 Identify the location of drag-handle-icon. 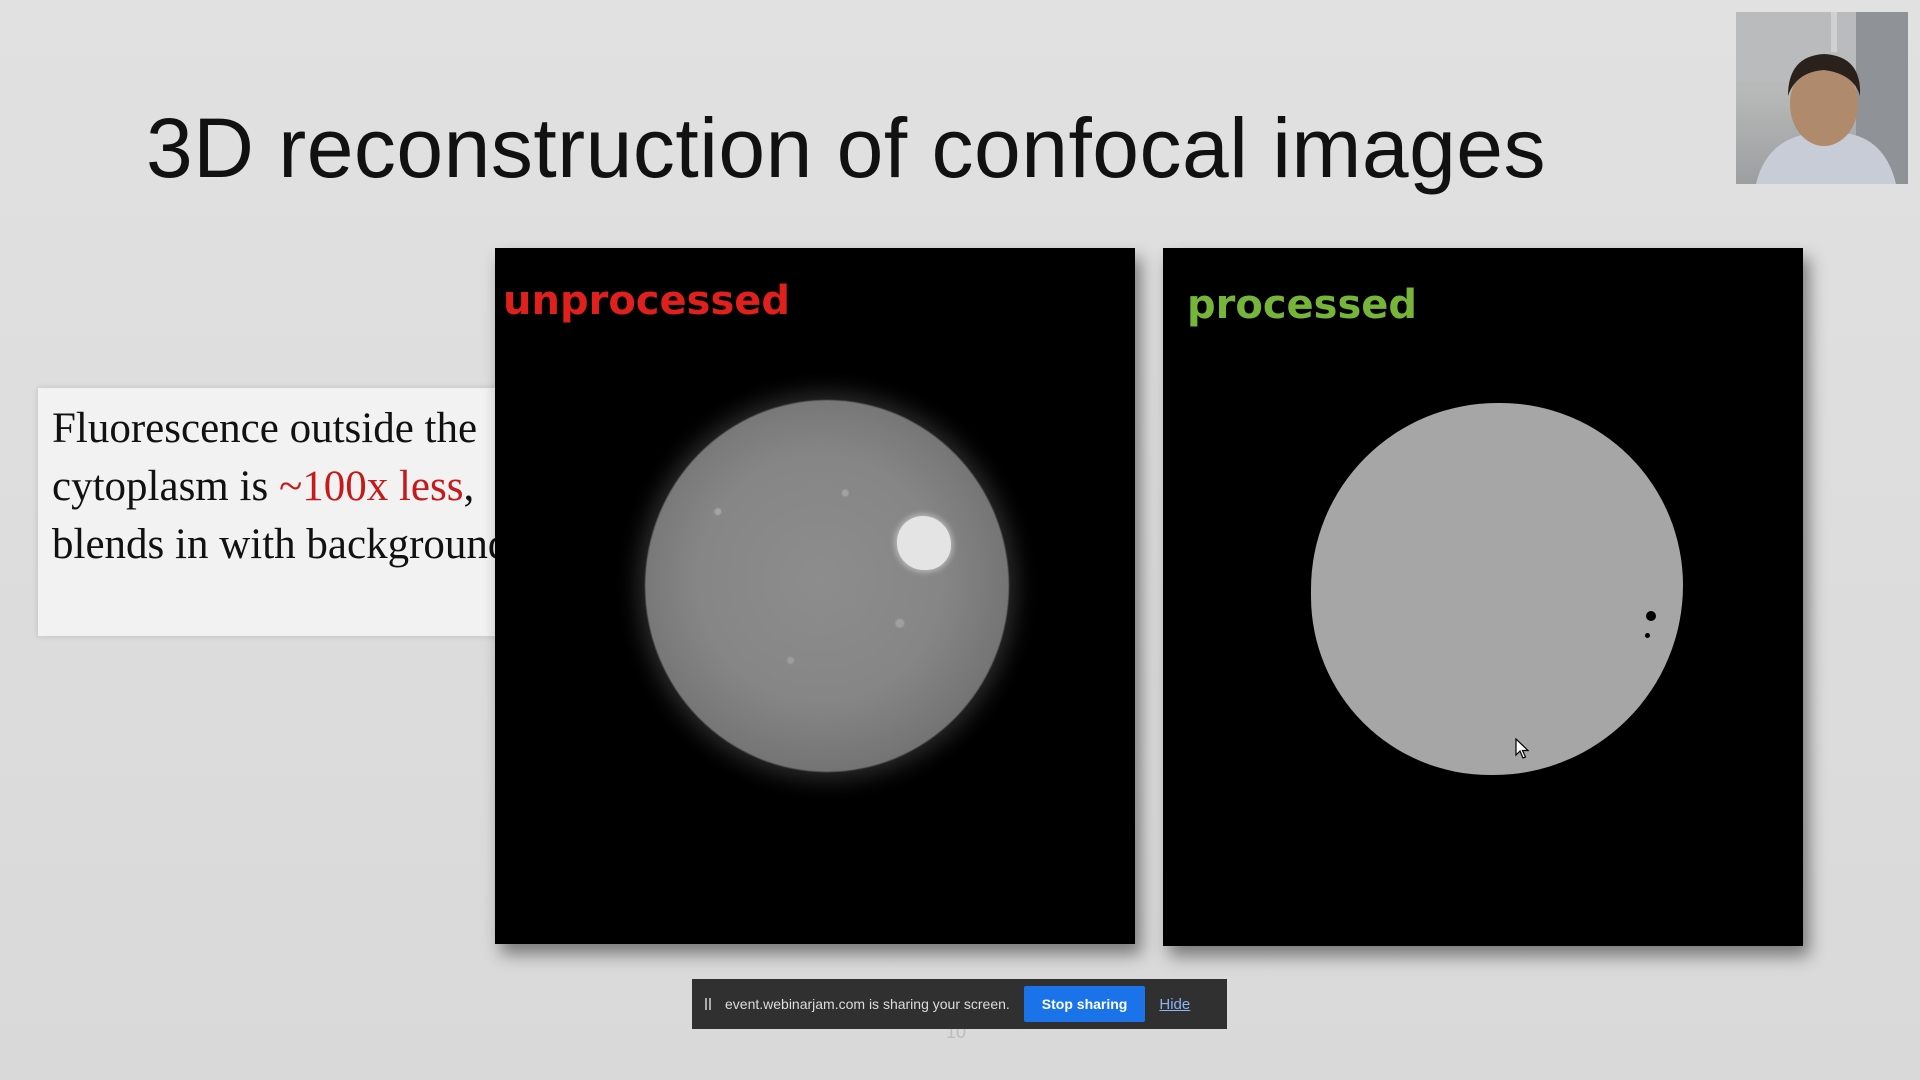
(708, 1004).